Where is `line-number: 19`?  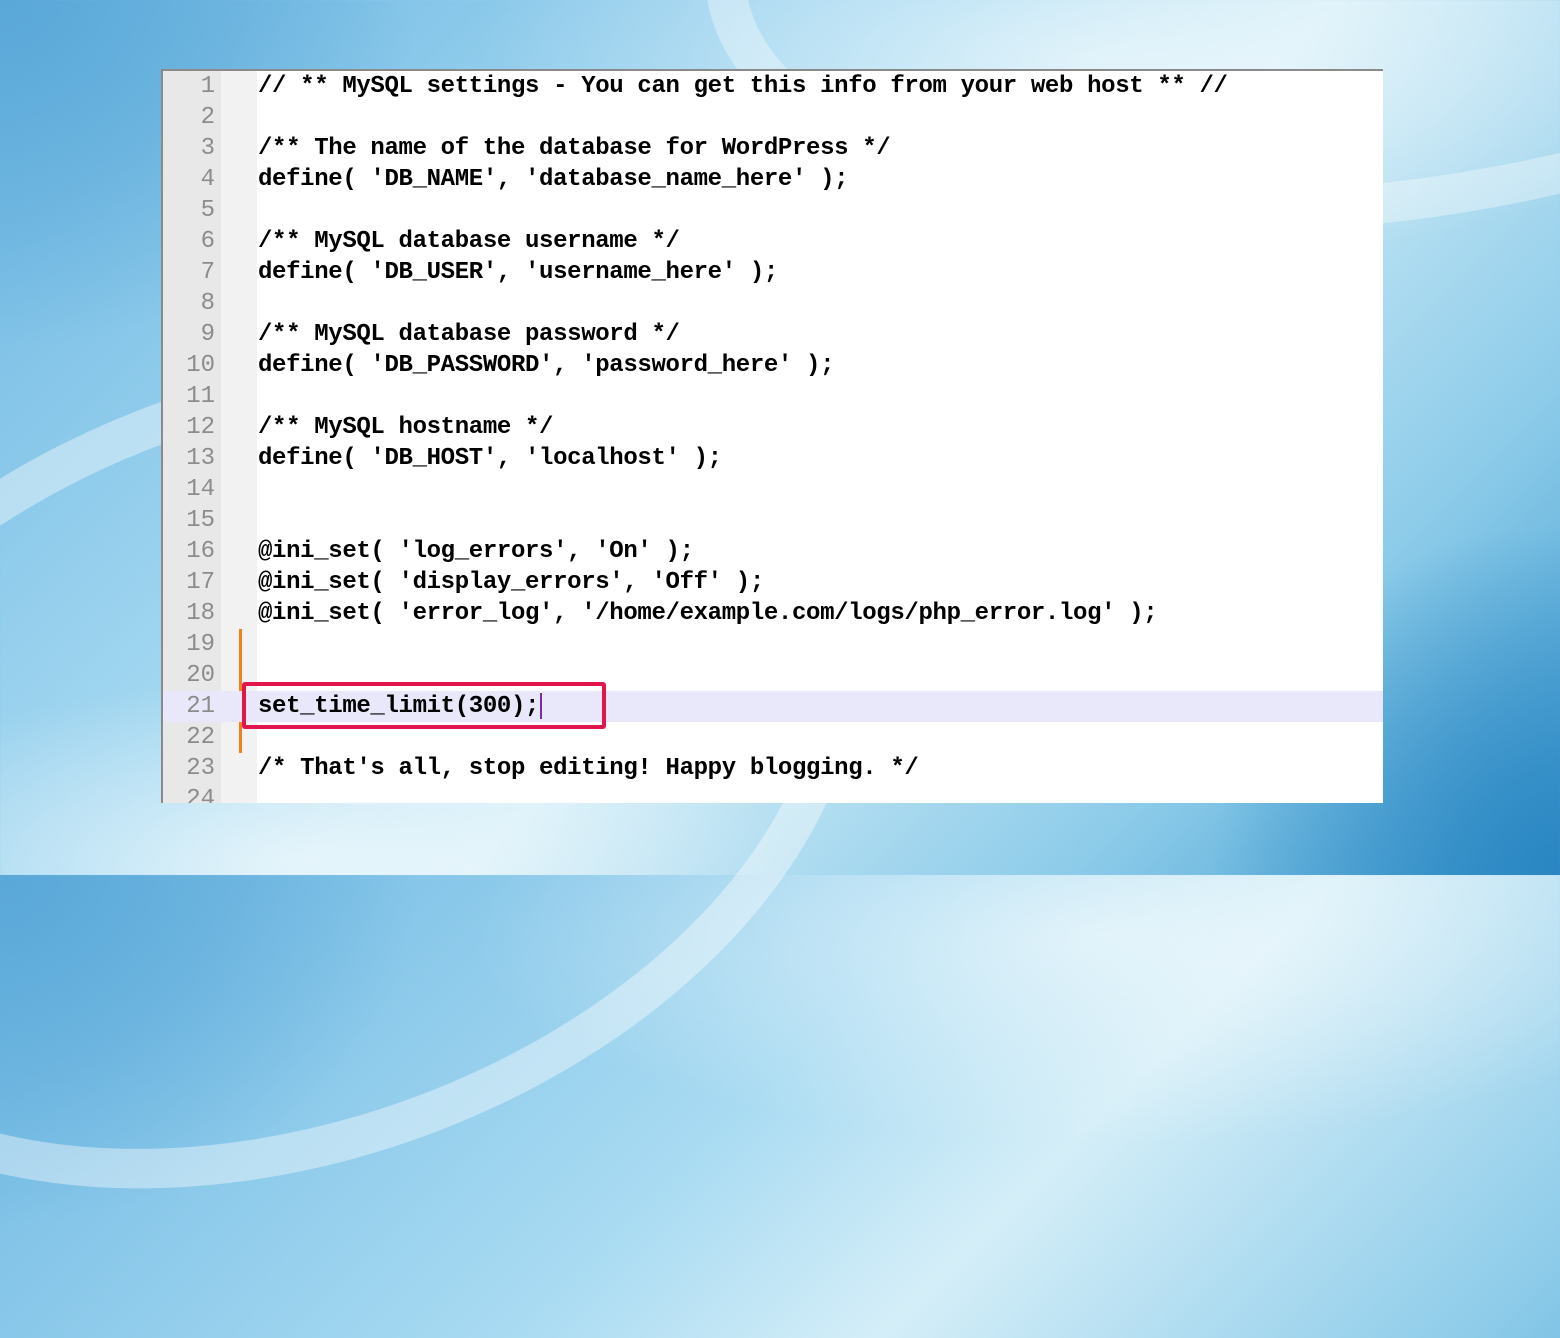 line-number: 19 is located at coordinates (200, 644).